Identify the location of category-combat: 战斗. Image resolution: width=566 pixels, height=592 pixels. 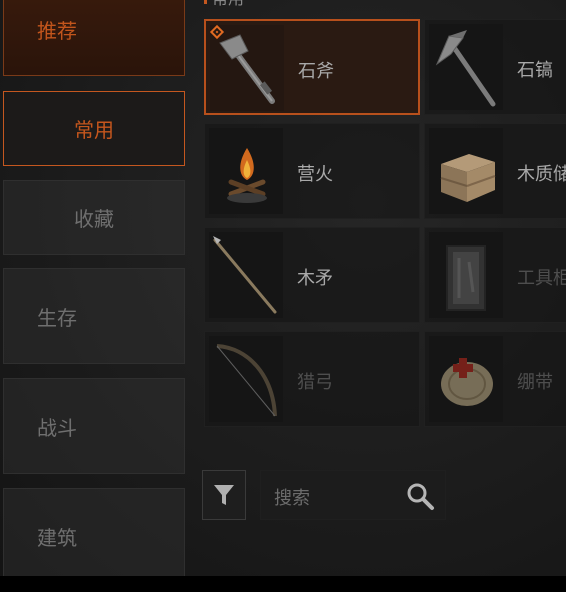
(94, 426).